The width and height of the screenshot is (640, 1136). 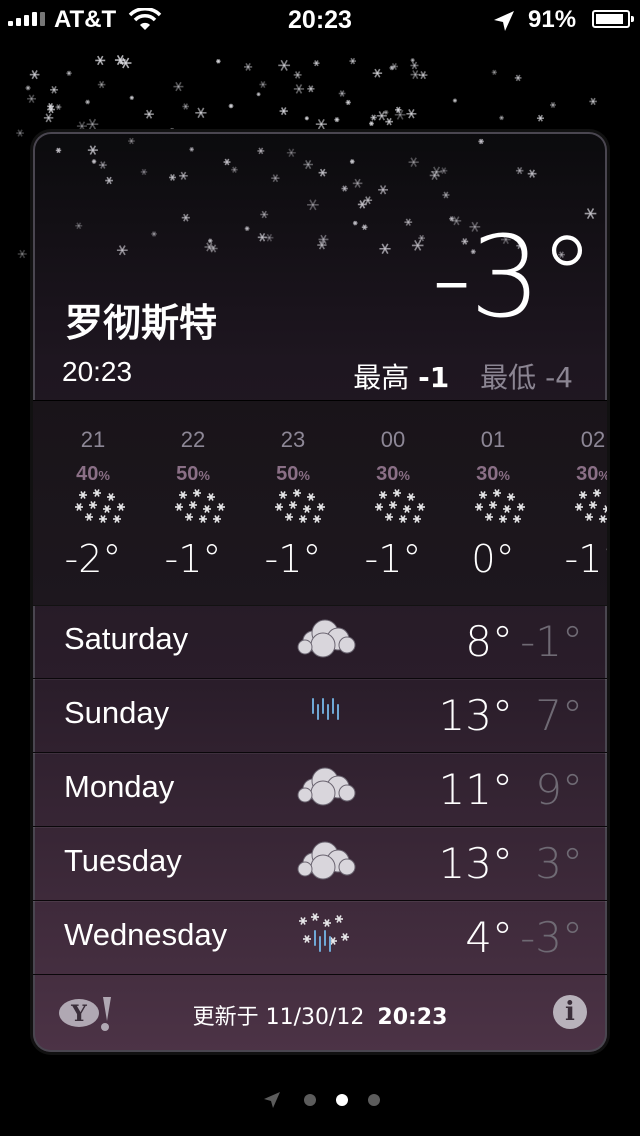 What do you see at coordinates (225, 1017) in the screenshot?
I see `updated-label: 更新于` at bounding box center [225, 1017].